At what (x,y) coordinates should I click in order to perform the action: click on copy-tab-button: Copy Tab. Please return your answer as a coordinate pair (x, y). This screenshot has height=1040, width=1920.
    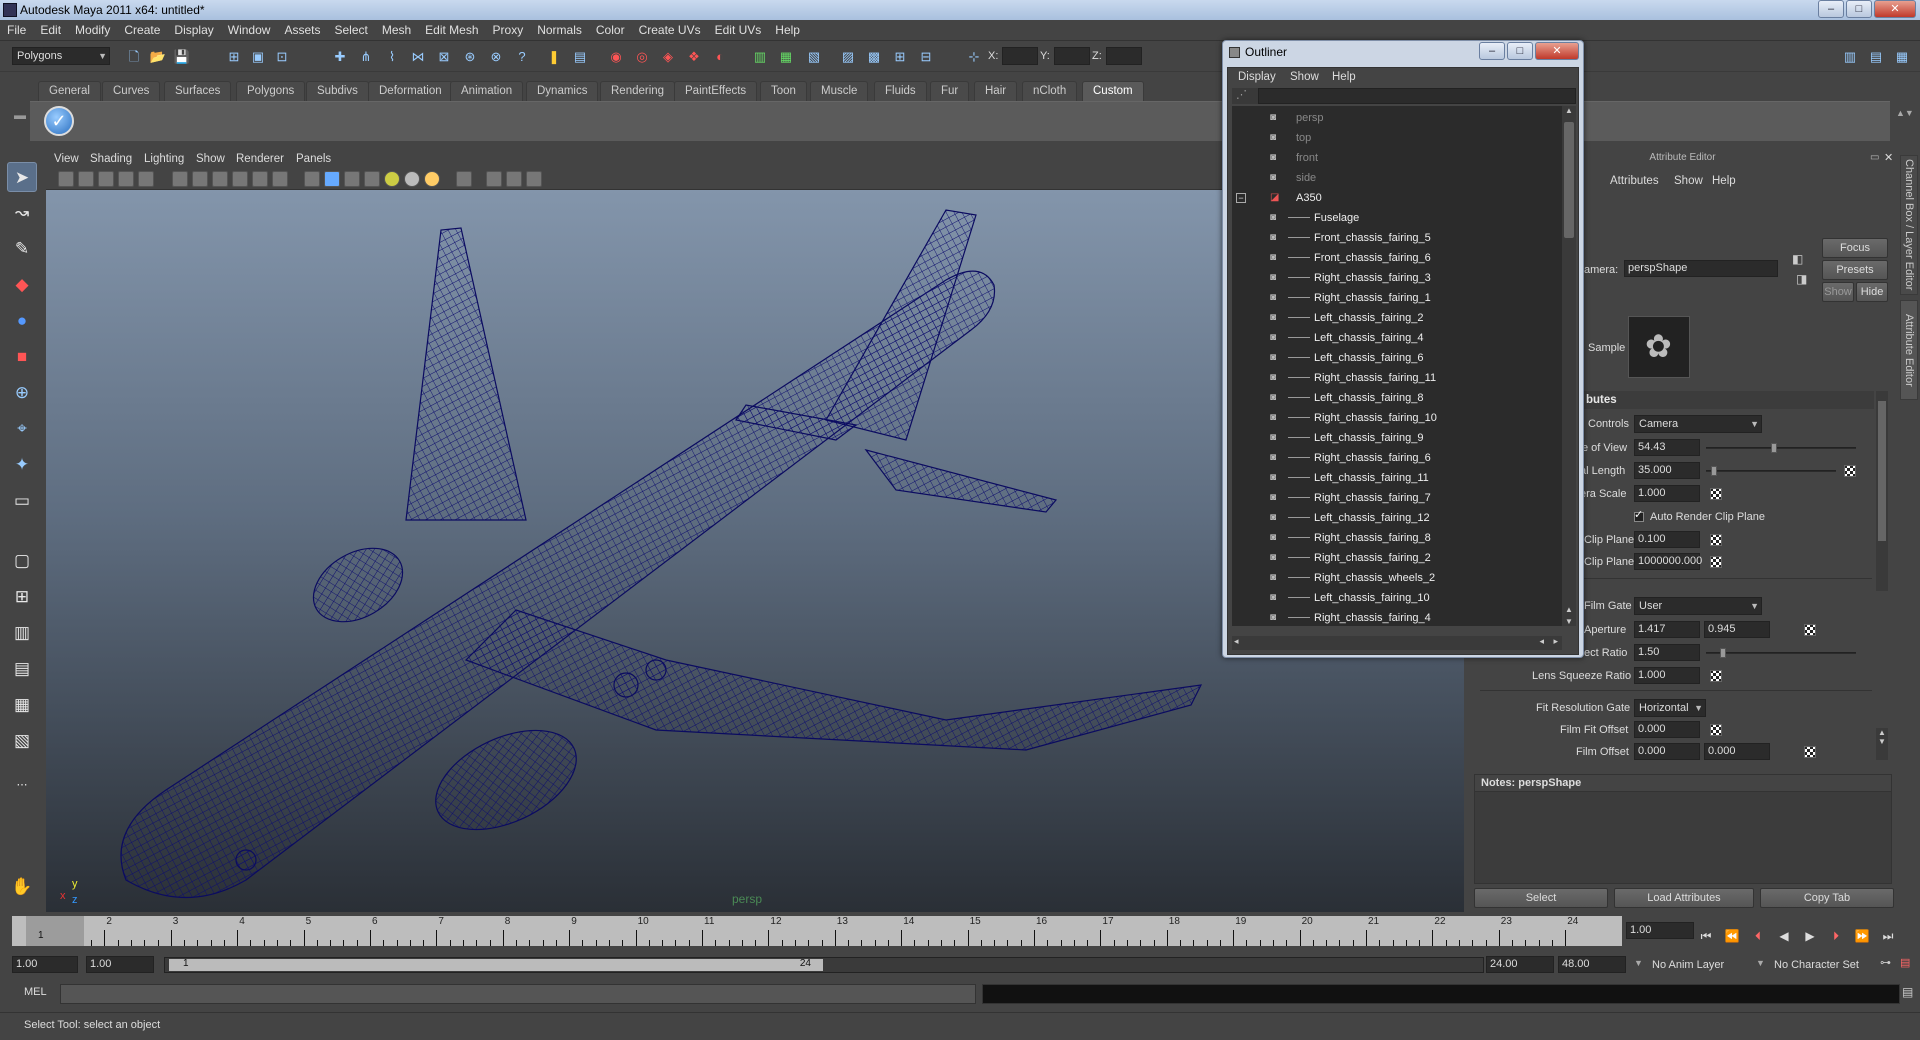
    Looking at the image, I should click on (1827, 898).